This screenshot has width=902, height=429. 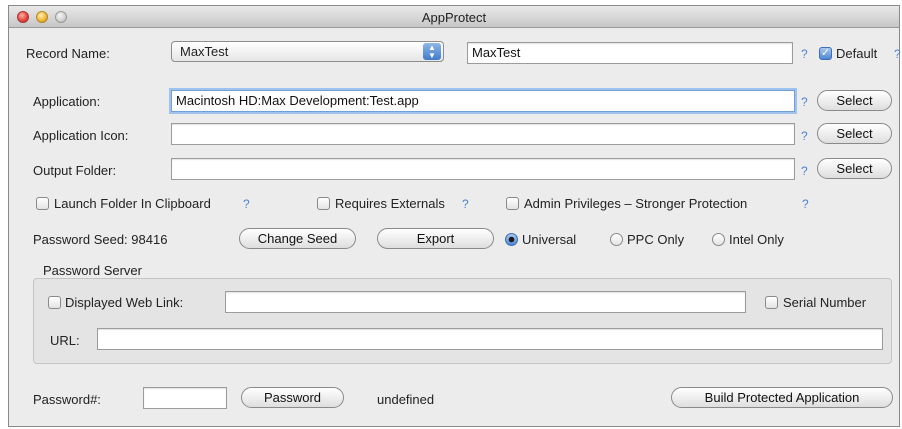 I want to click on default-label: Default, so click(x=857, y=53).